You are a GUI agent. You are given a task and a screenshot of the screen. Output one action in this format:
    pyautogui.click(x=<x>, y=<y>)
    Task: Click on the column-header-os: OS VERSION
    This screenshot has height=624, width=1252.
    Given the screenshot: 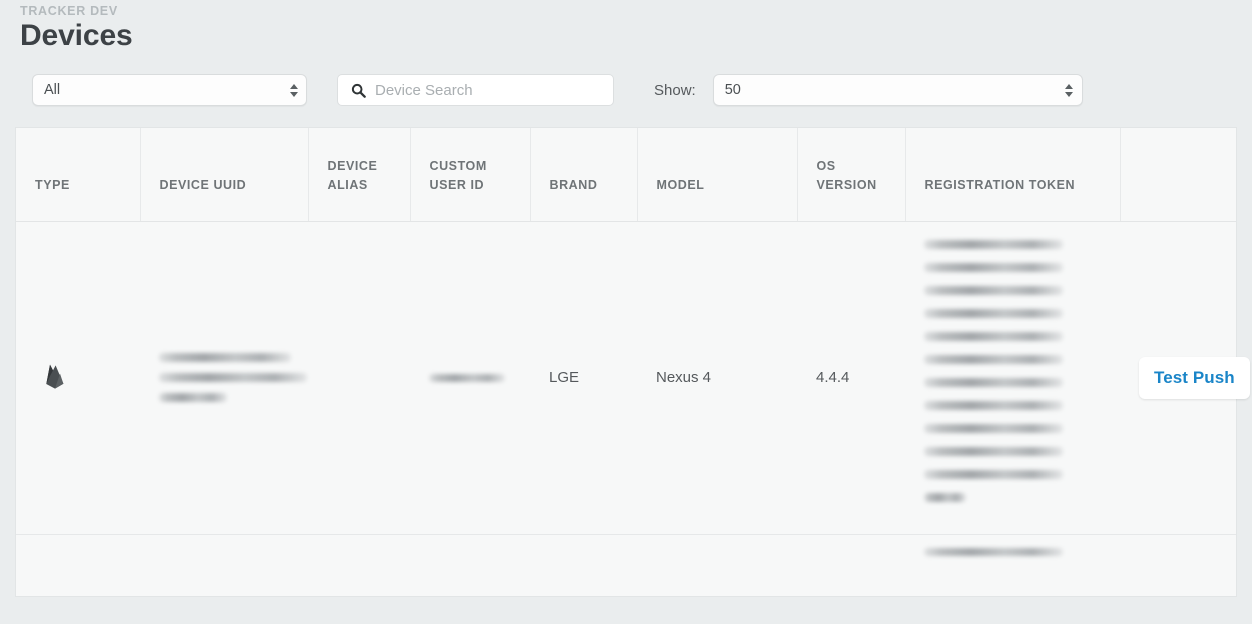 What is the action you would take?
    pyautogui.click(x=851, y=175)
    